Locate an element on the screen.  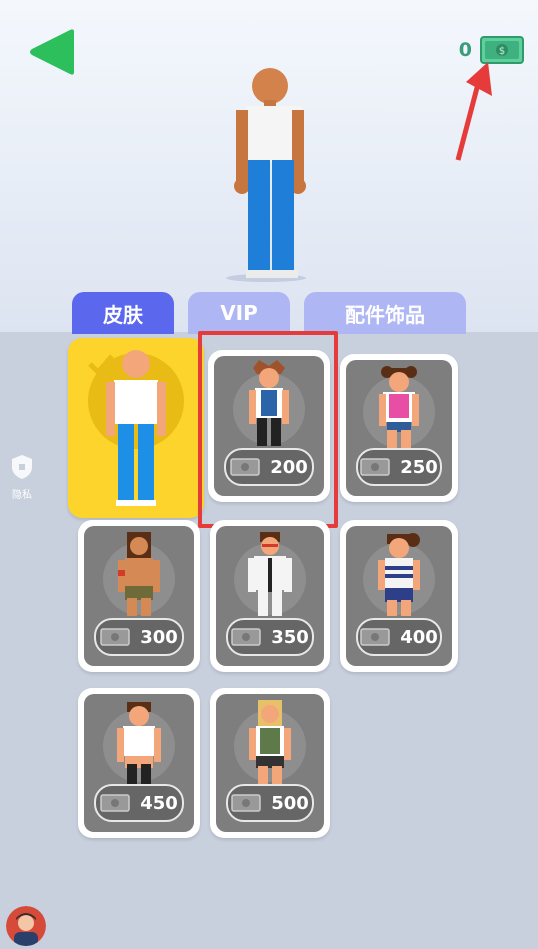
price-pill: 350 is located at coordinates (270, 637).